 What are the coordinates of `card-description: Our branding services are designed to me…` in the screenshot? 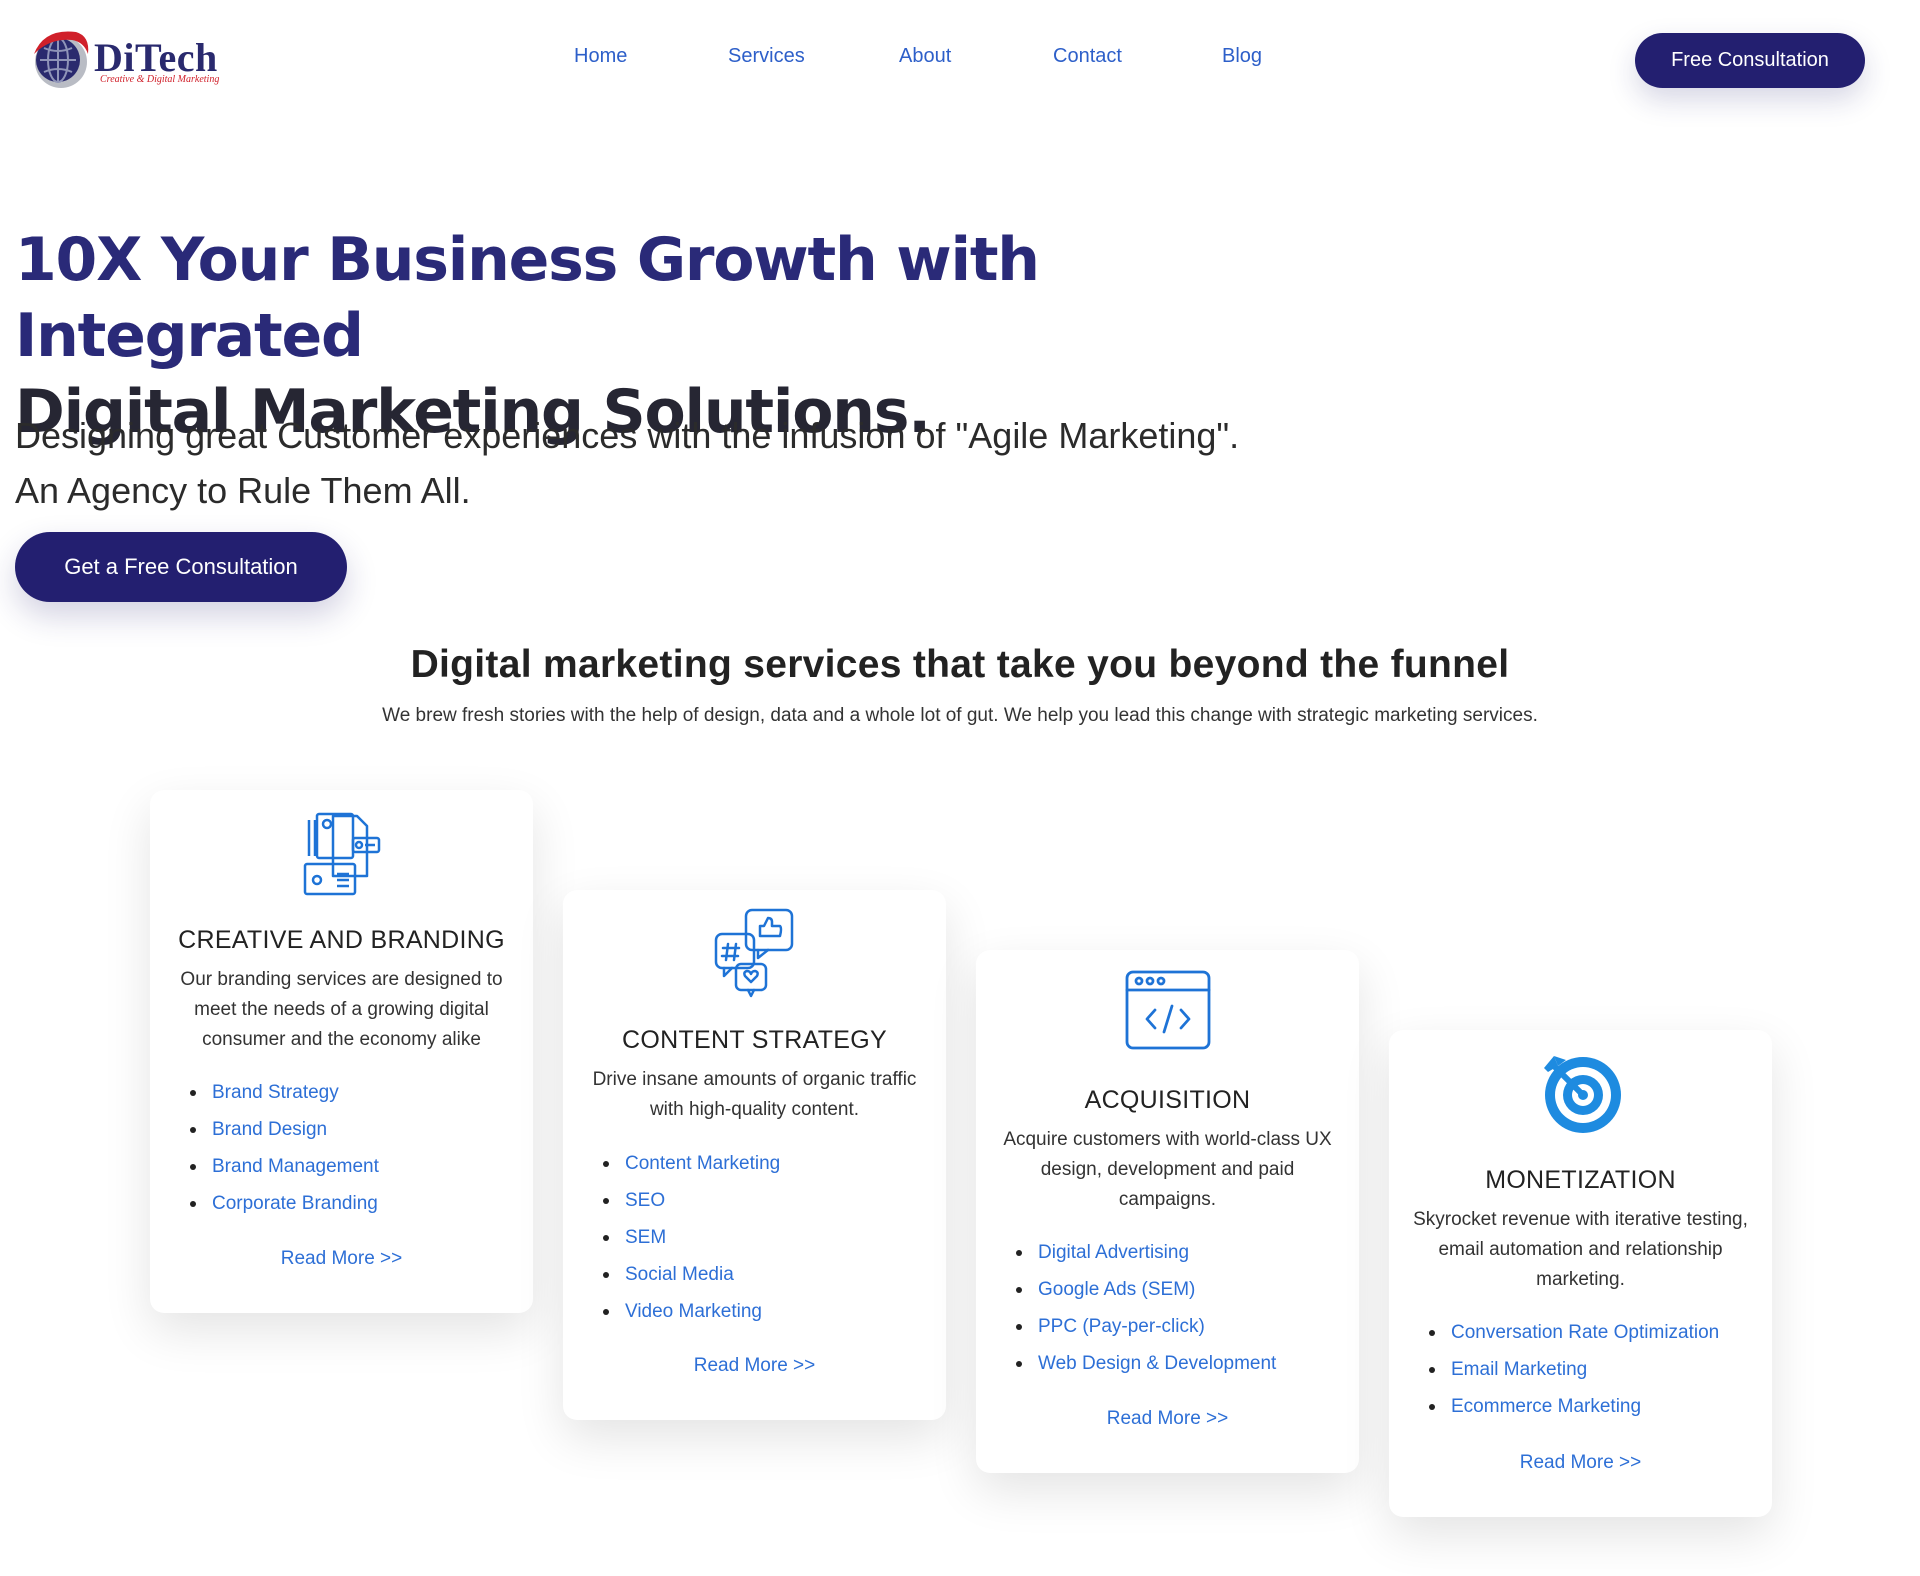 It's located at (341, 1009).